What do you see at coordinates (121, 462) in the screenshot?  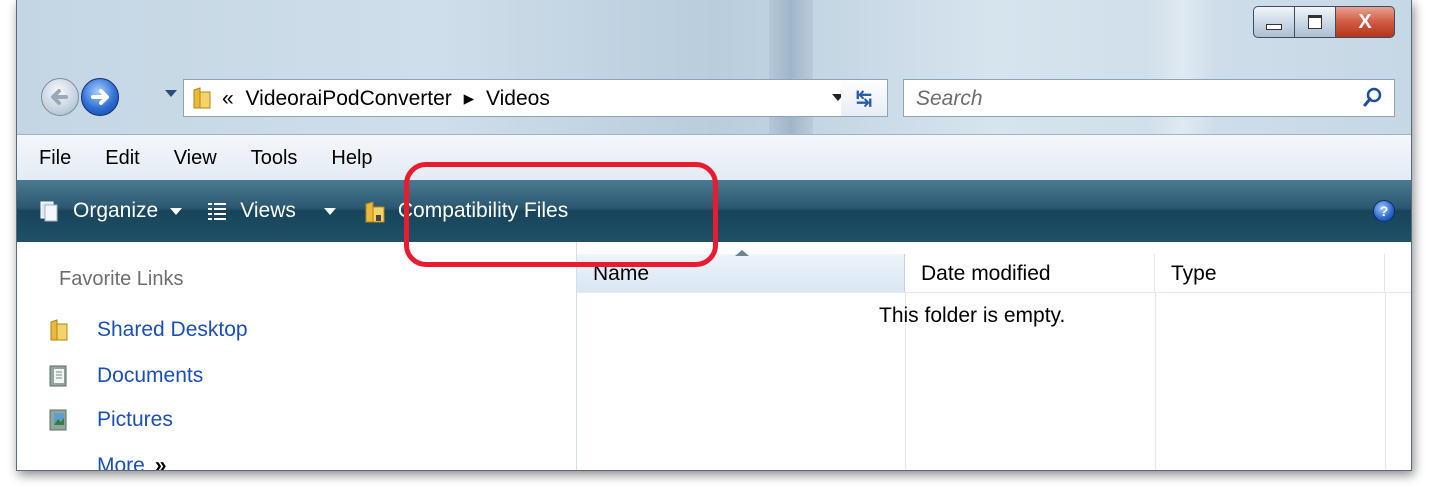 I see `more-label: More` at bounding box center [121, 462].